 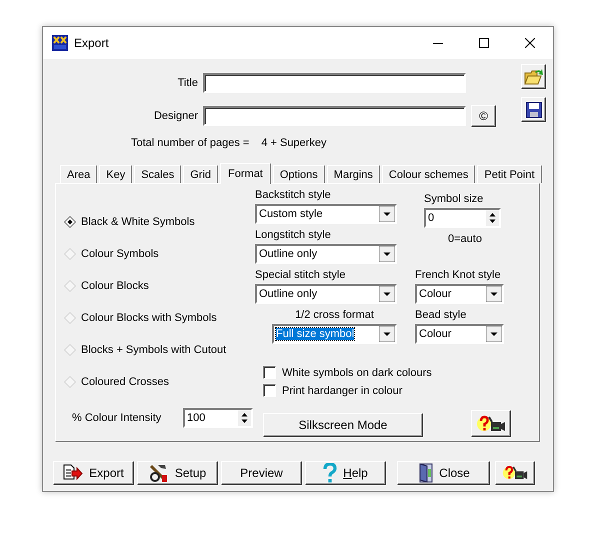 What do you see at coordinates (454, 199) in the screenshot?
I see `symbol-size-label: Symbol size` at bounding box center [454, 199].